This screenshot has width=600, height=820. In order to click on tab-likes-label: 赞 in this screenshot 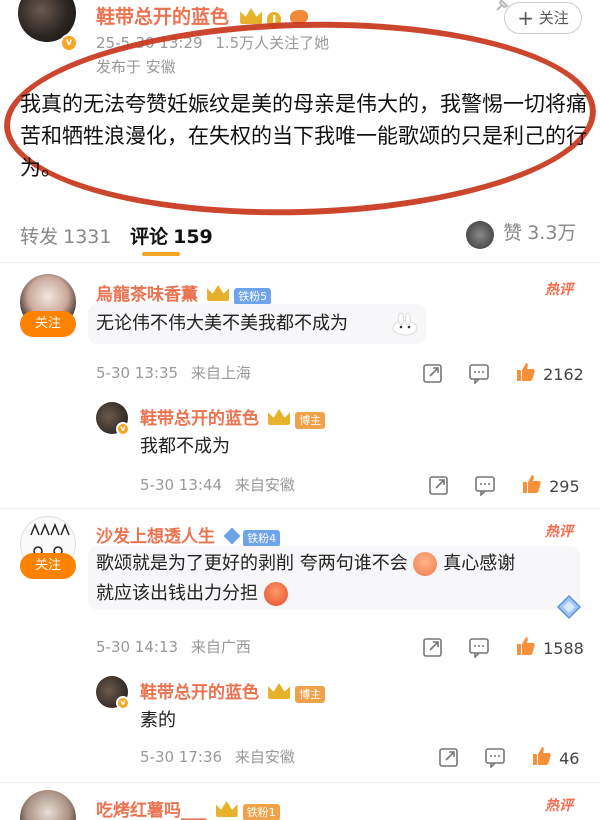, I will do `click(513, 233)`.